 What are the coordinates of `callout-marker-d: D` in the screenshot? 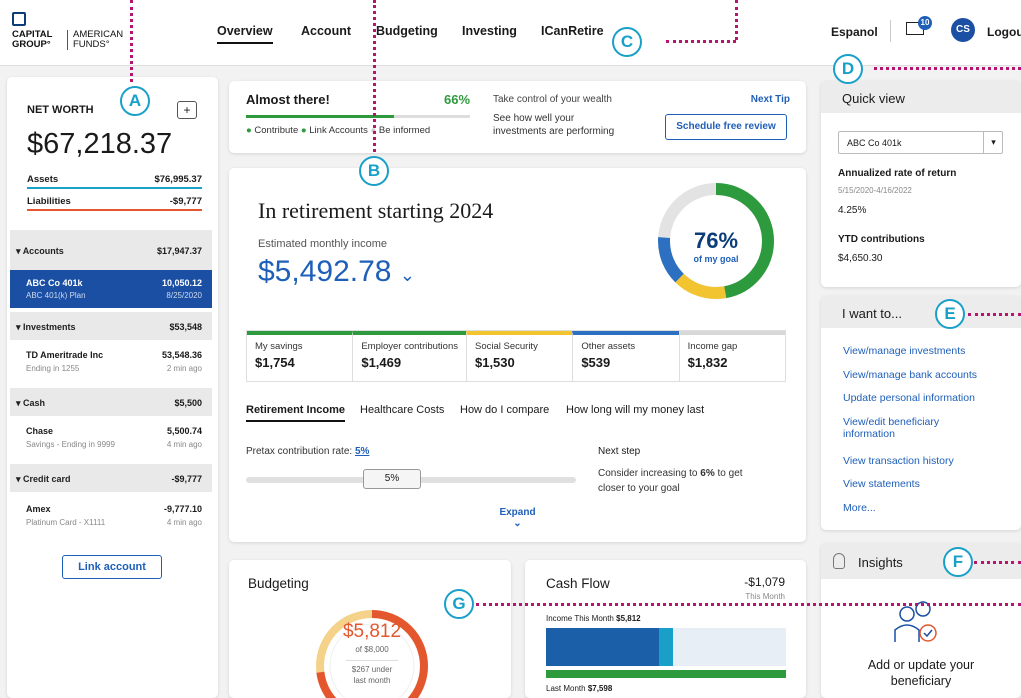 It's located at (848, 69).